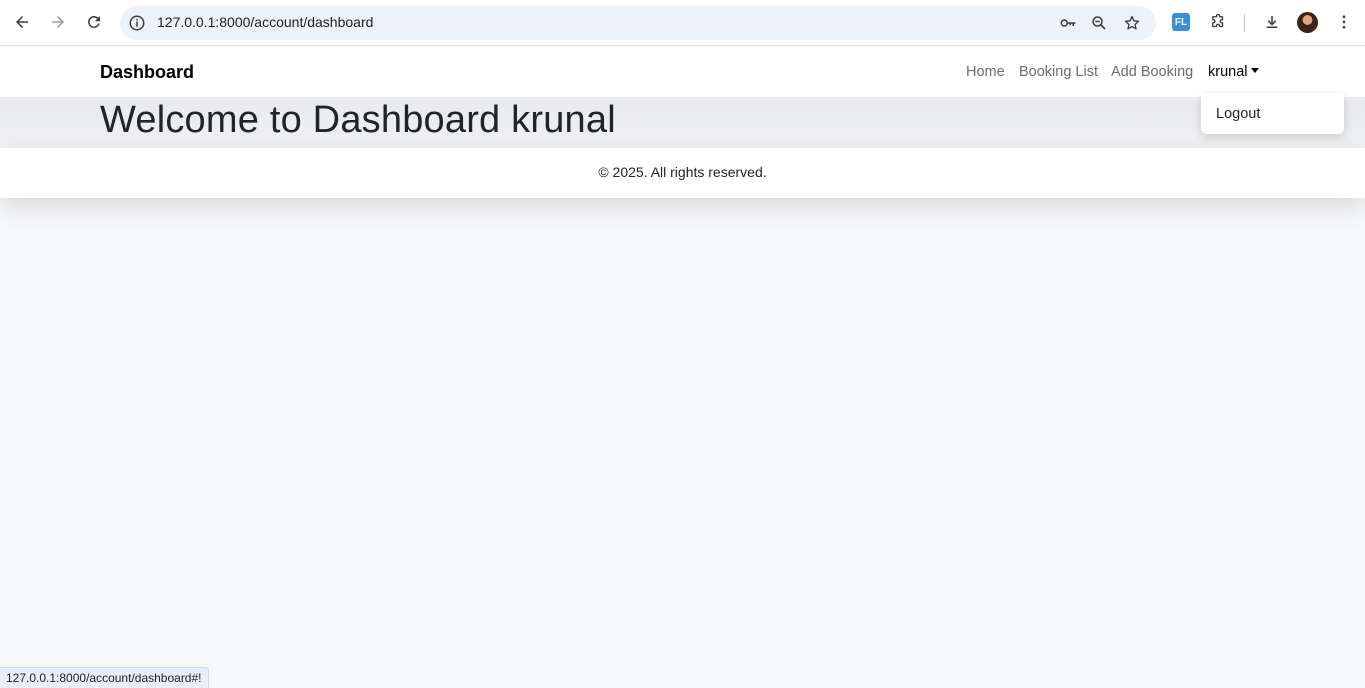 The image size is (1365, 688). I want to click on key-icon, so click(1068, 23).